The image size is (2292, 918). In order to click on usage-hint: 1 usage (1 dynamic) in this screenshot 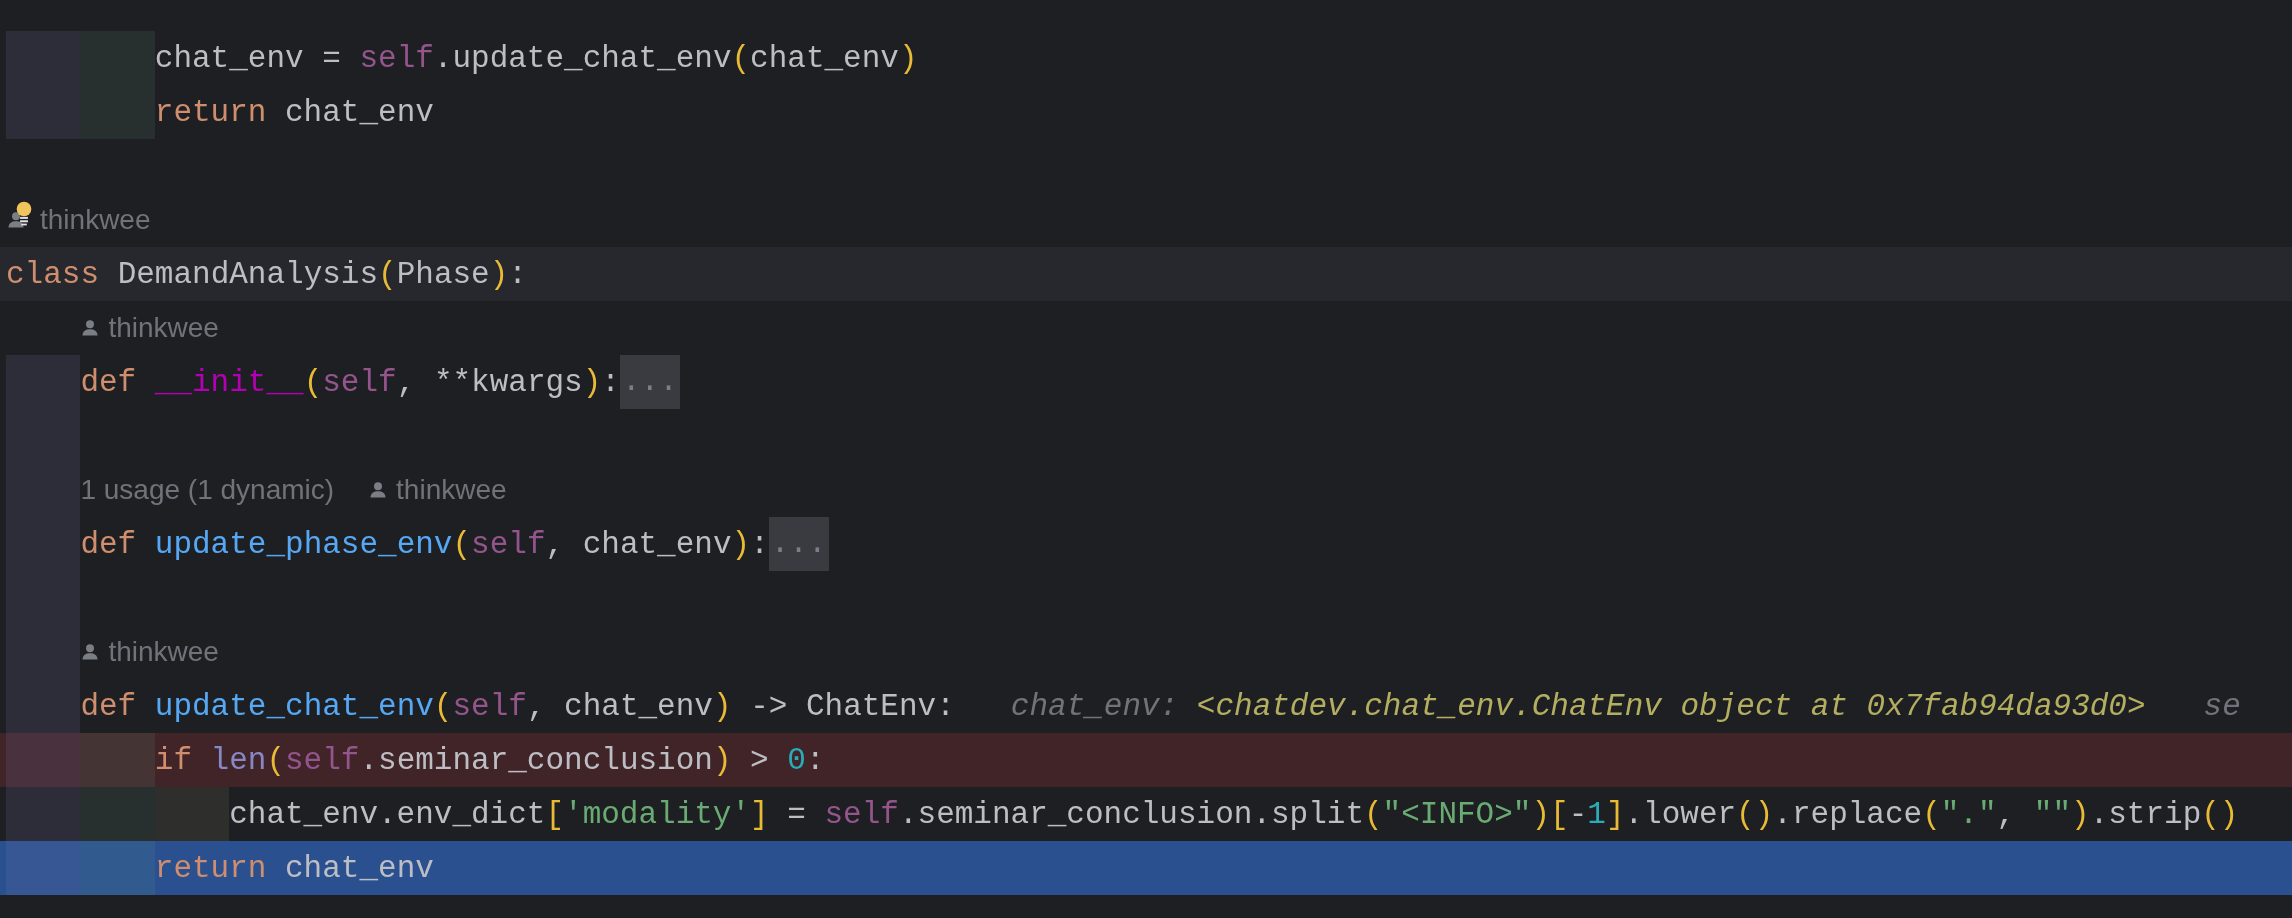, I will do `click(207, 490)`.